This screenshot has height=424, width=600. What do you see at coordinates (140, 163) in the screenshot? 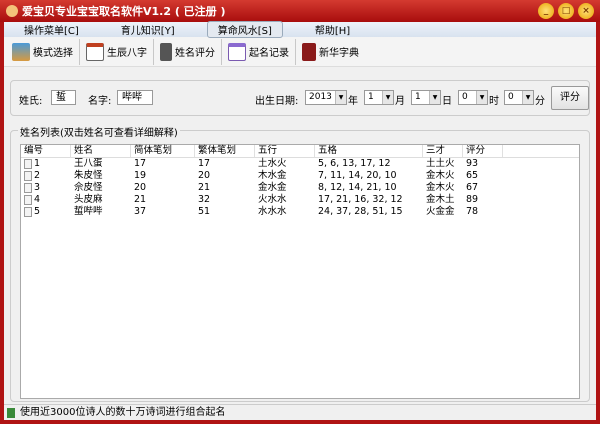
I see `cell-text: 17` at bounding box center [140, 163].